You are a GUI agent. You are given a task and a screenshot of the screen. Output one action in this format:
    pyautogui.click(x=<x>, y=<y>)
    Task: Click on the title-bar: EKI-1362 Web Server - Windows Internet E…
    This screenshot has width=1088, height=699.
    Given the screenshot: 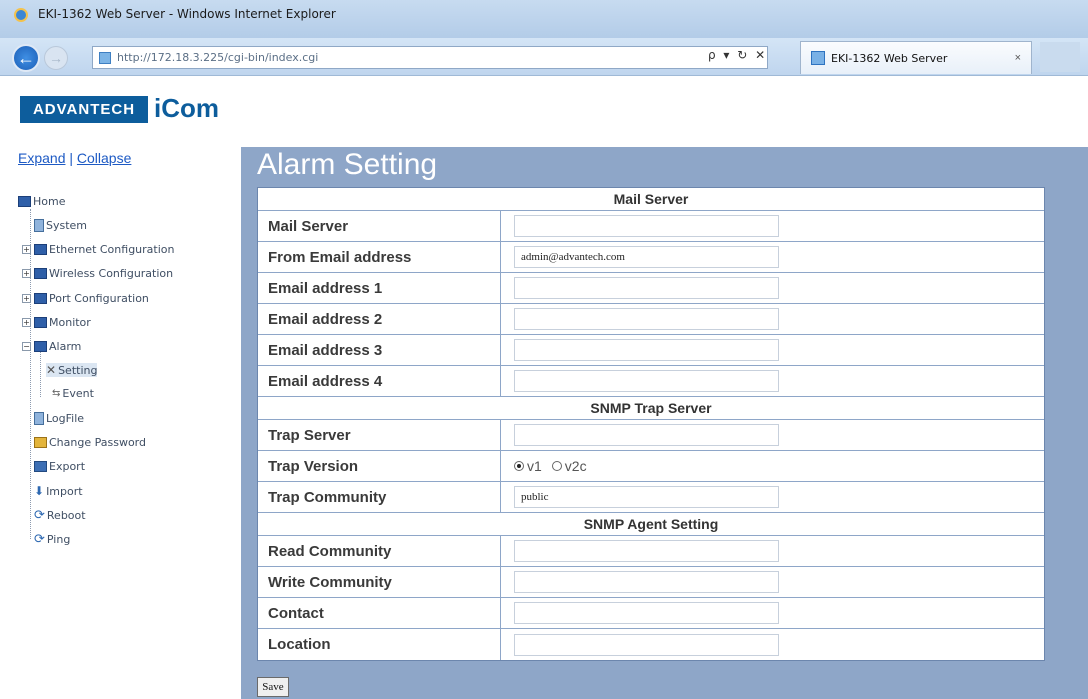 What is the action you would take?
    pyautogui.click(x=544, y=19)
    